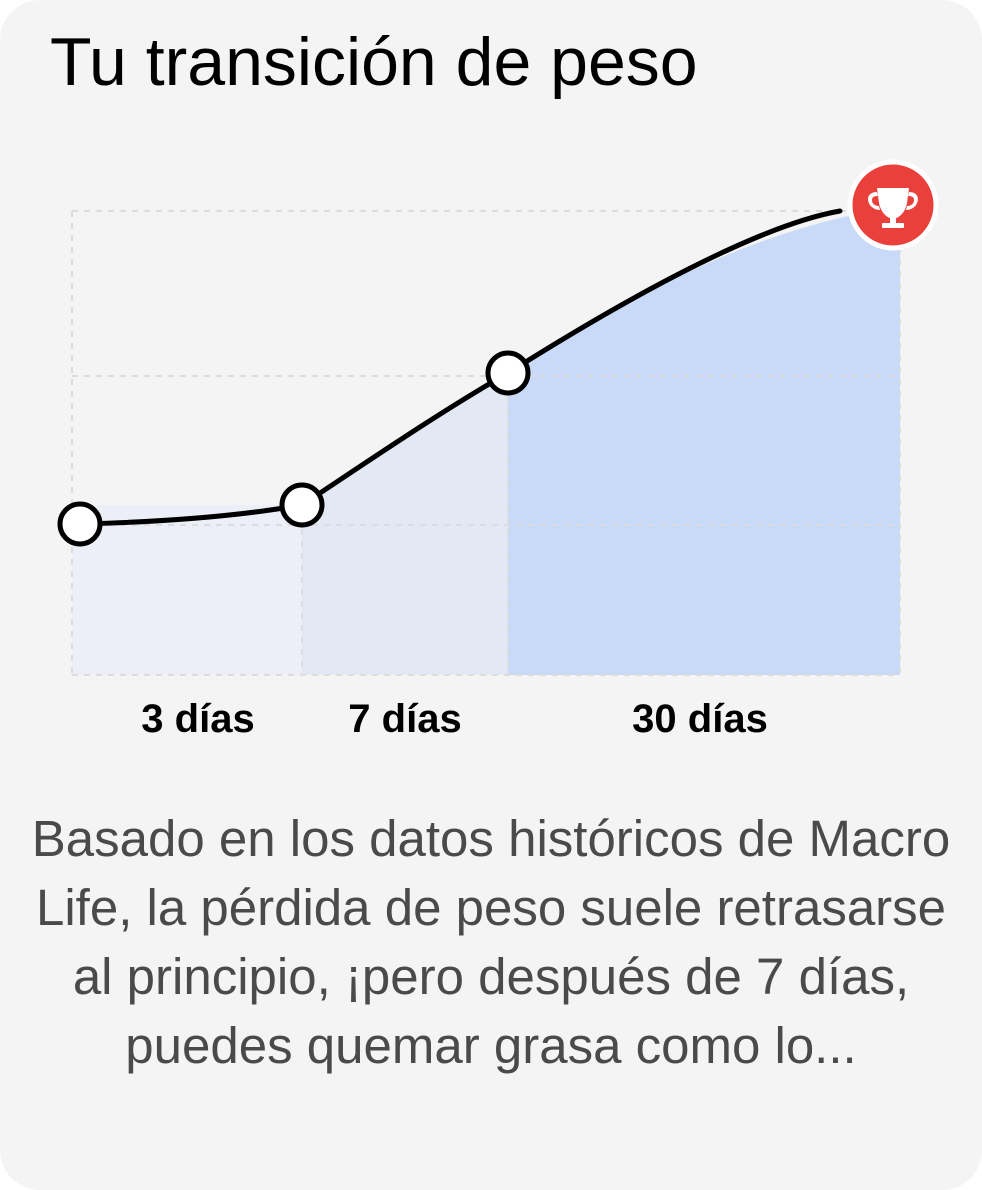 The width and height of the screenshot is (982, 1190). Describe the element at coordinates (508, 373) in the screenshot. I see `data-point-7-dias` at that location.